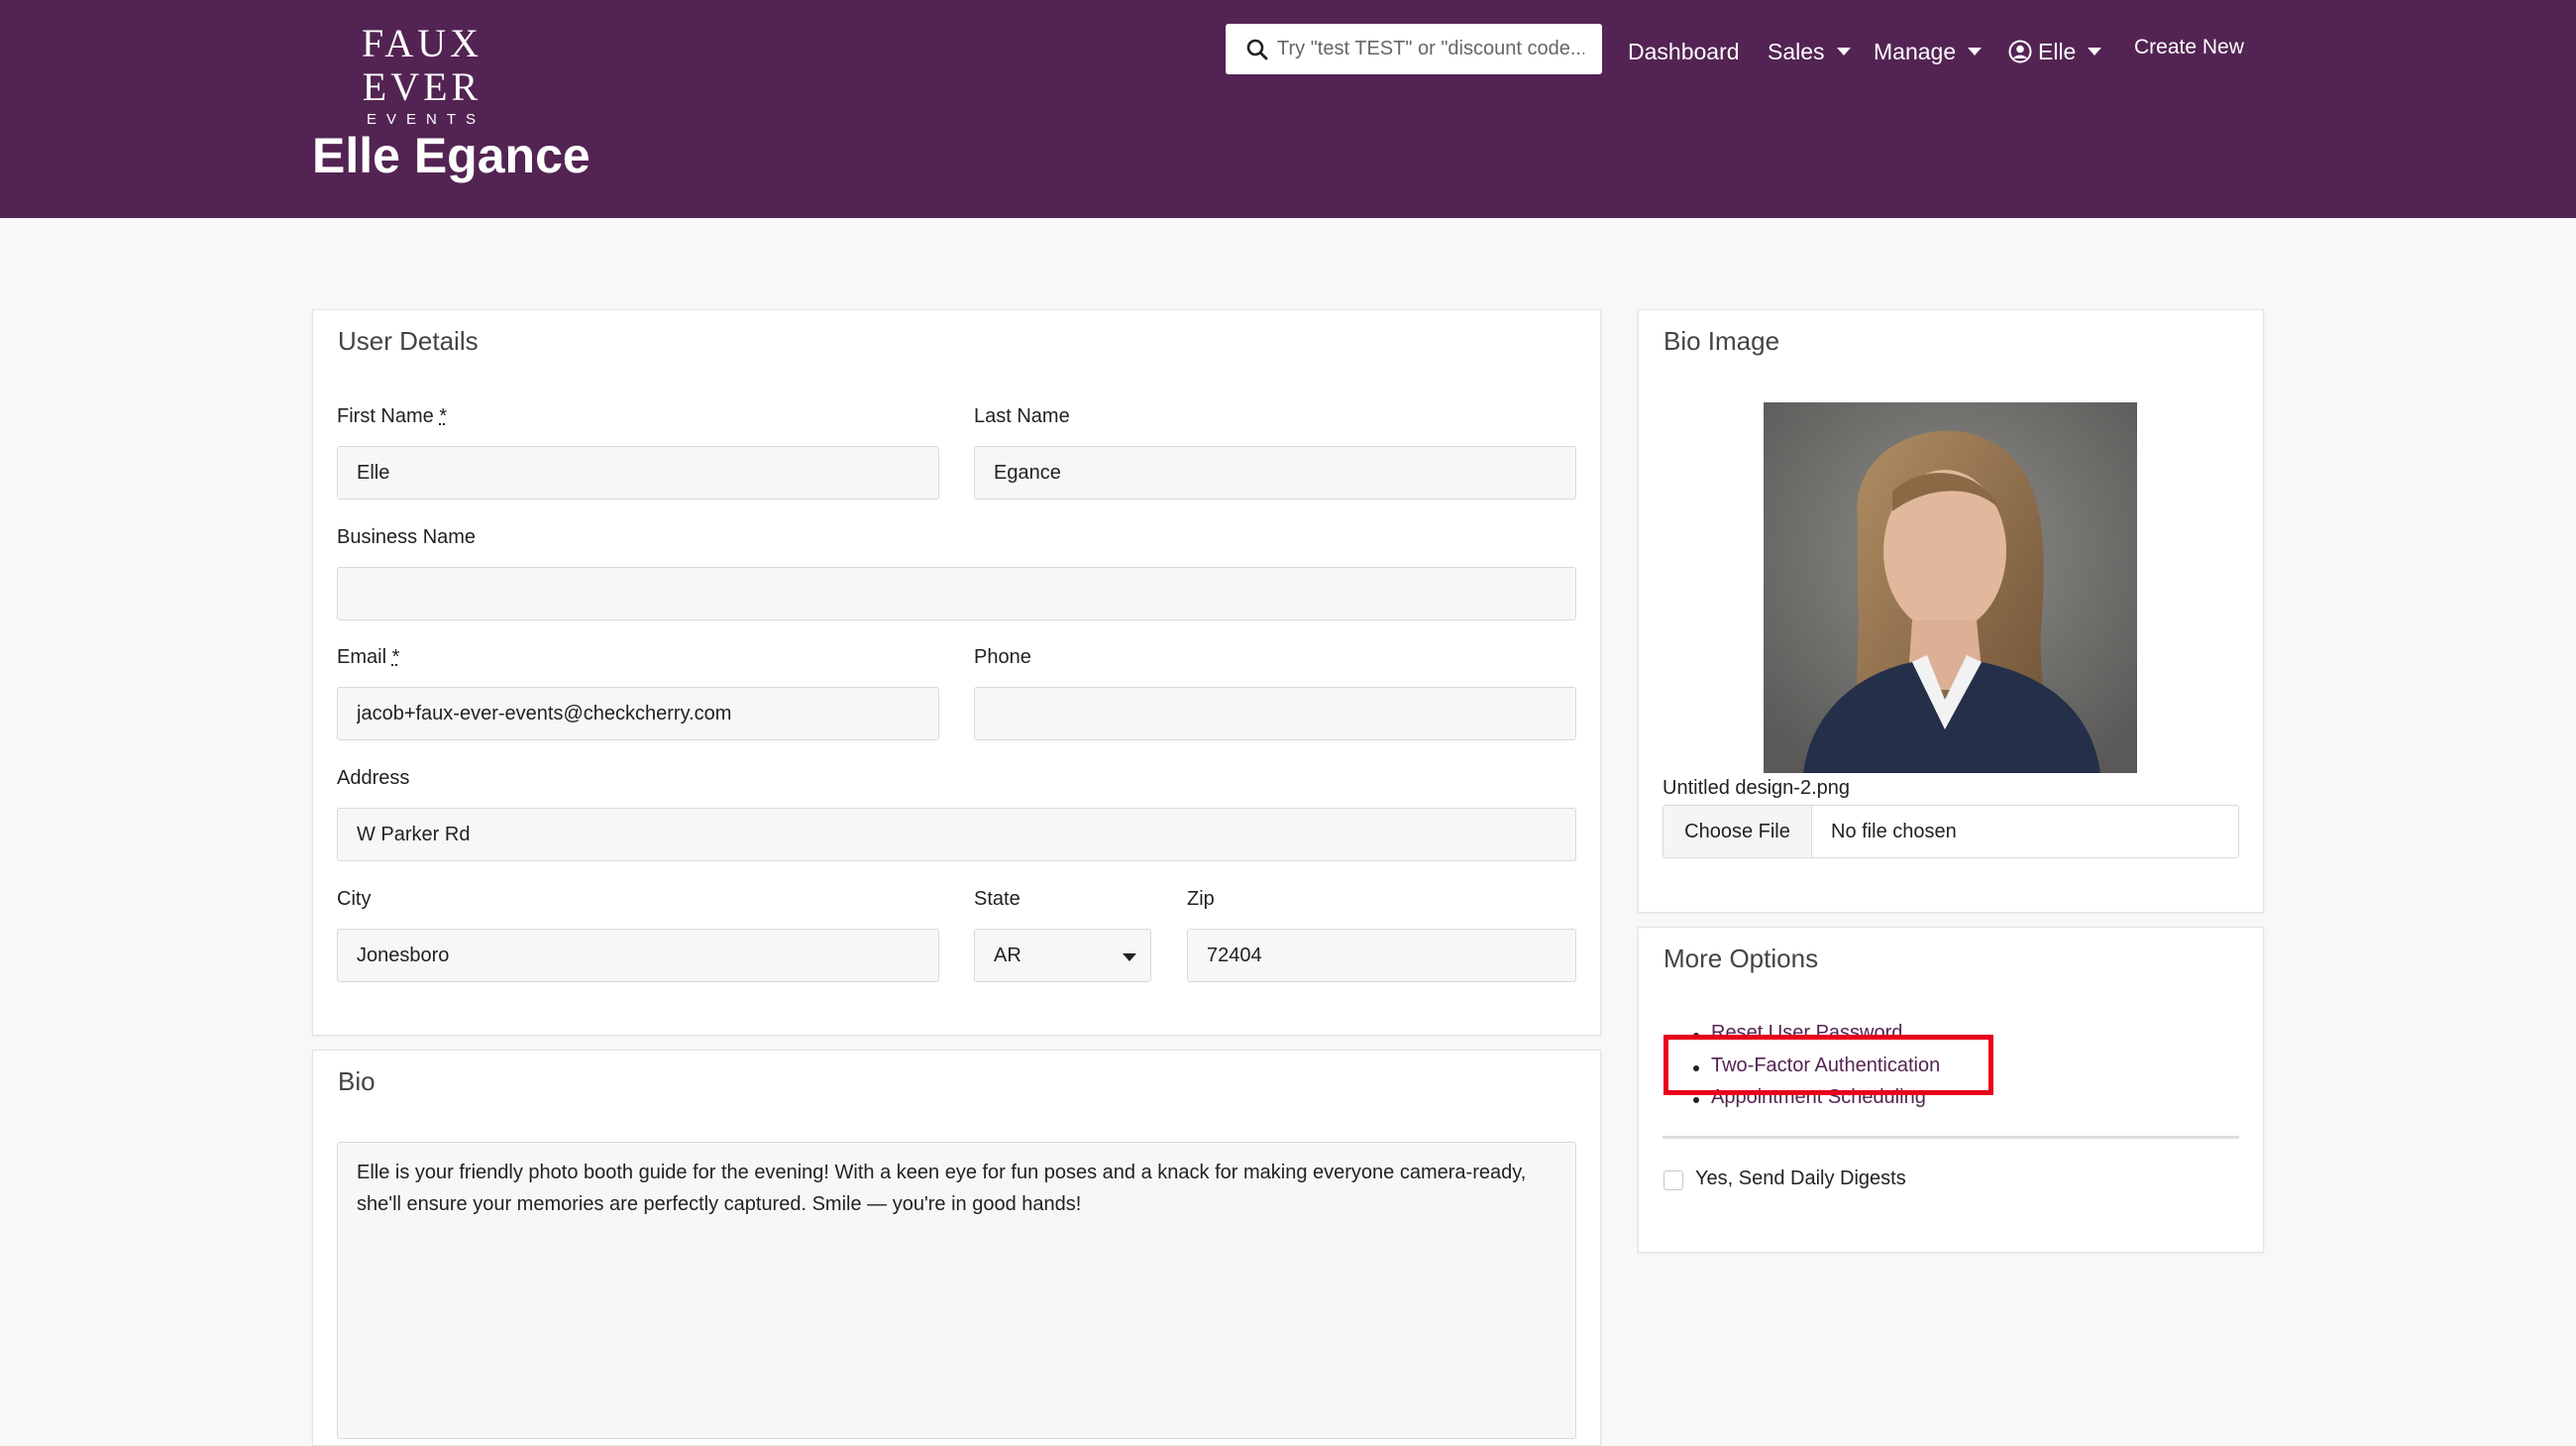 This screenshot has height=1446, width=2576. What do you see at coordinates (1951, 1137) in the screenshot?
I see `options-divider` at bounding box center [1951, 1137].